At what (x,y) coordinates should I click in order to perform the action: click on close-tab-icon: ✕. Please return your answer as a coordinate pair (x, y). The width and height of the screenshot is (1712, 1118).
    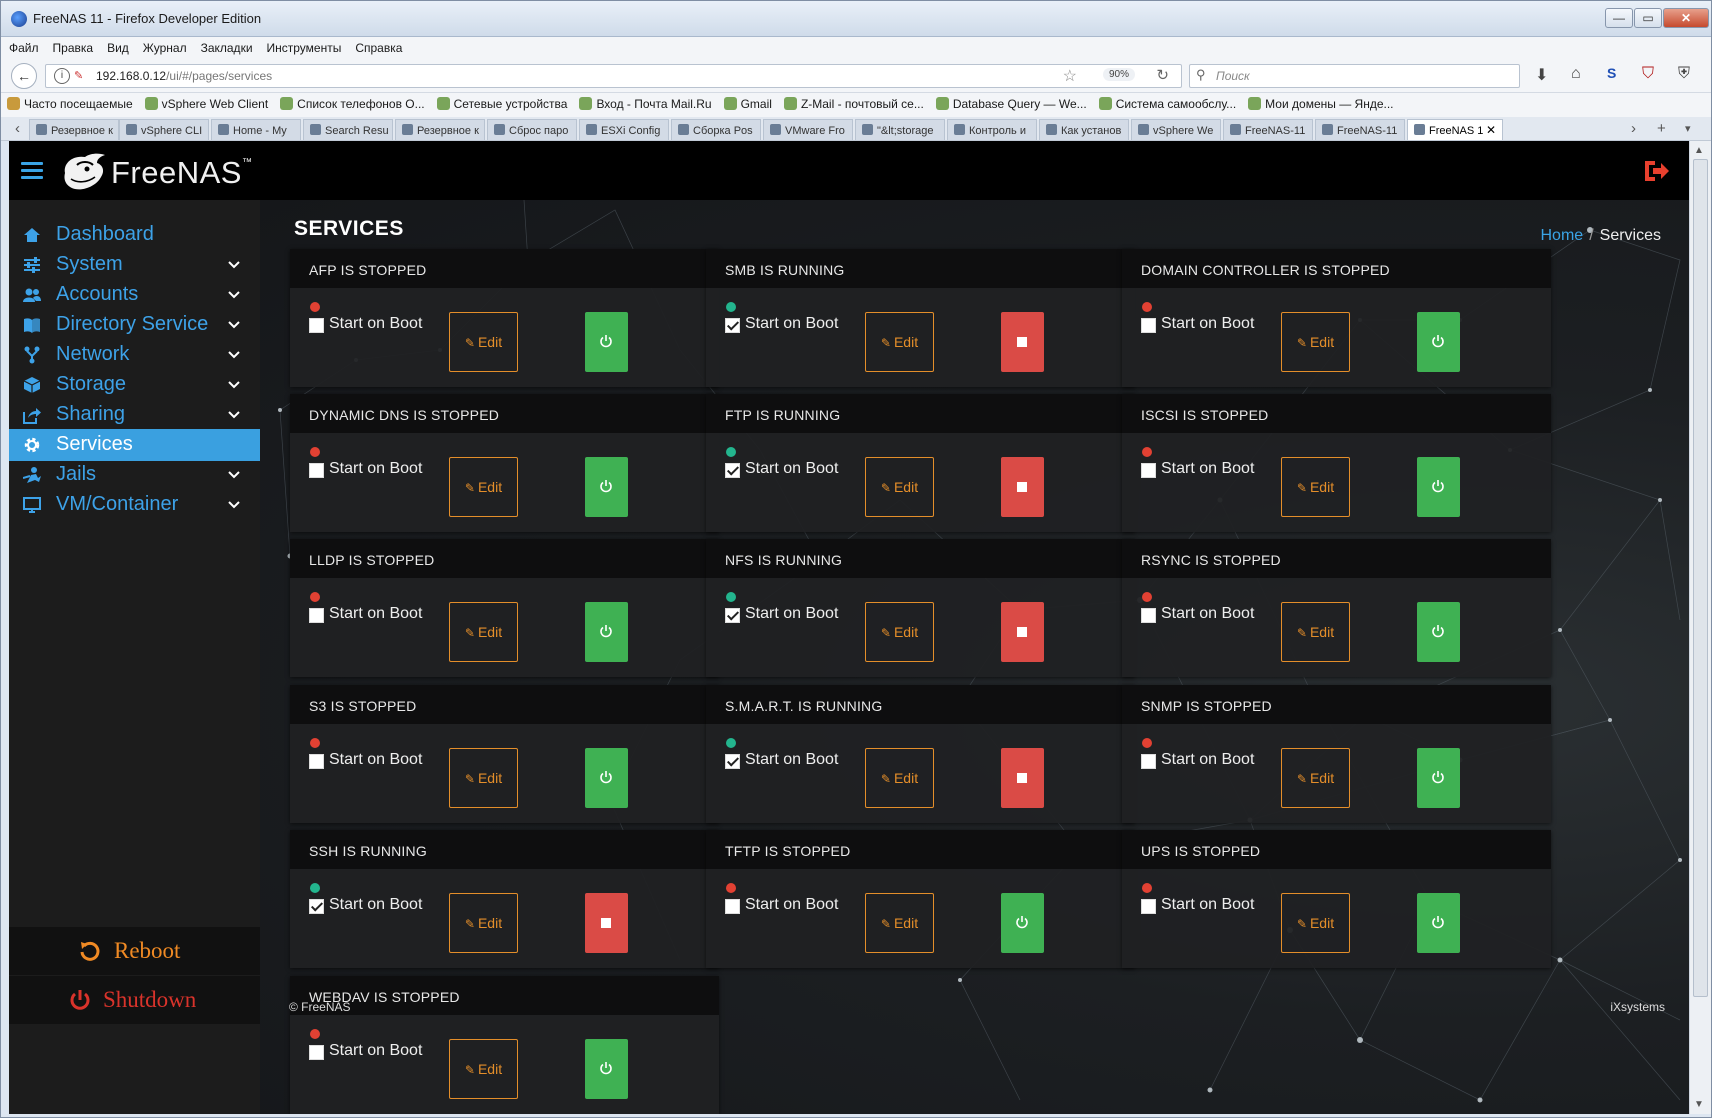
    Looking at the image, I should click on (1491, 130).